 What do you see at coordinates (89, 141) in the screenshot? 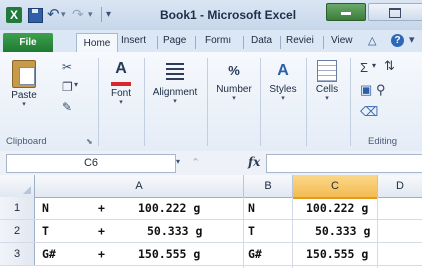
I see `dialog-launcher-icon: ⬊` at bounding box center [89, 141].